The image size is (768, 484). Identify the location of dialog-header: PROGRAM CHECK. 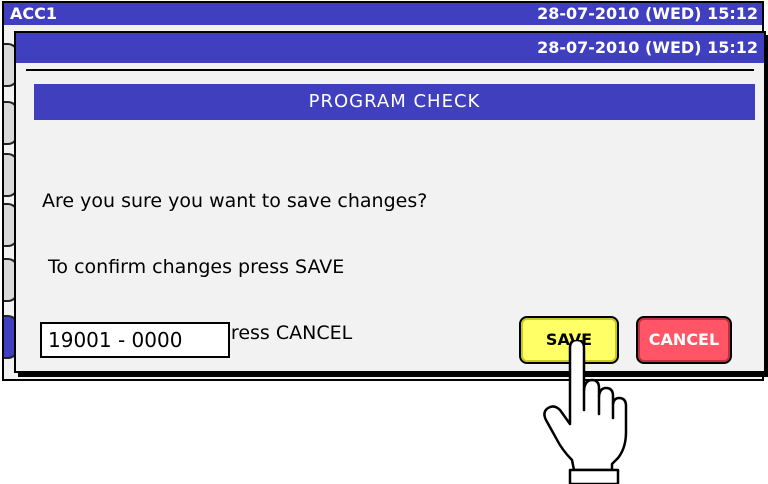
(394, 102).